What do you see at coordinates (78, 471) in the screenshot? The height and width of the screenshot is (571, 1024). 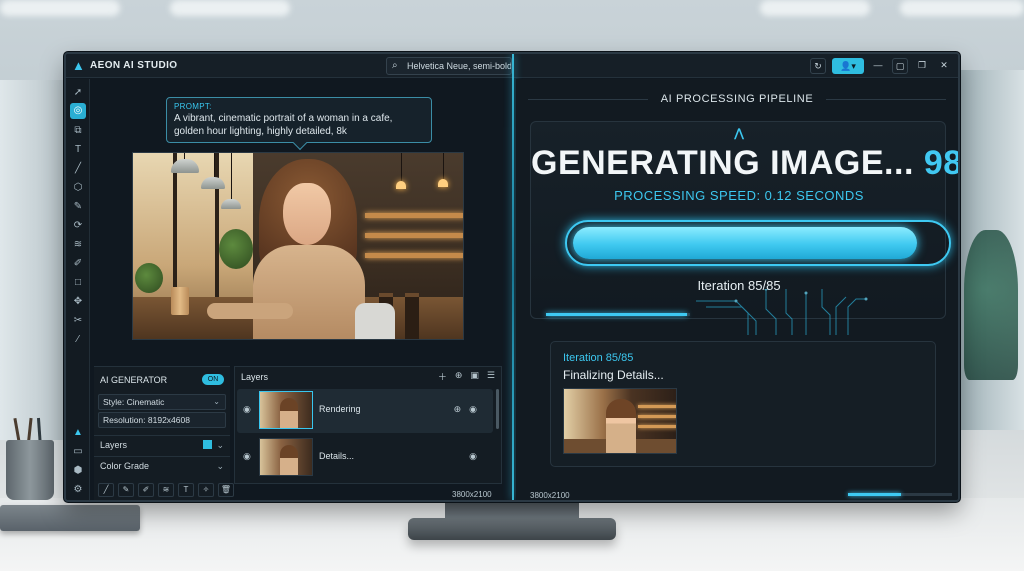 I see `cube-icon: ⬢` at bounding box center [78, 471].